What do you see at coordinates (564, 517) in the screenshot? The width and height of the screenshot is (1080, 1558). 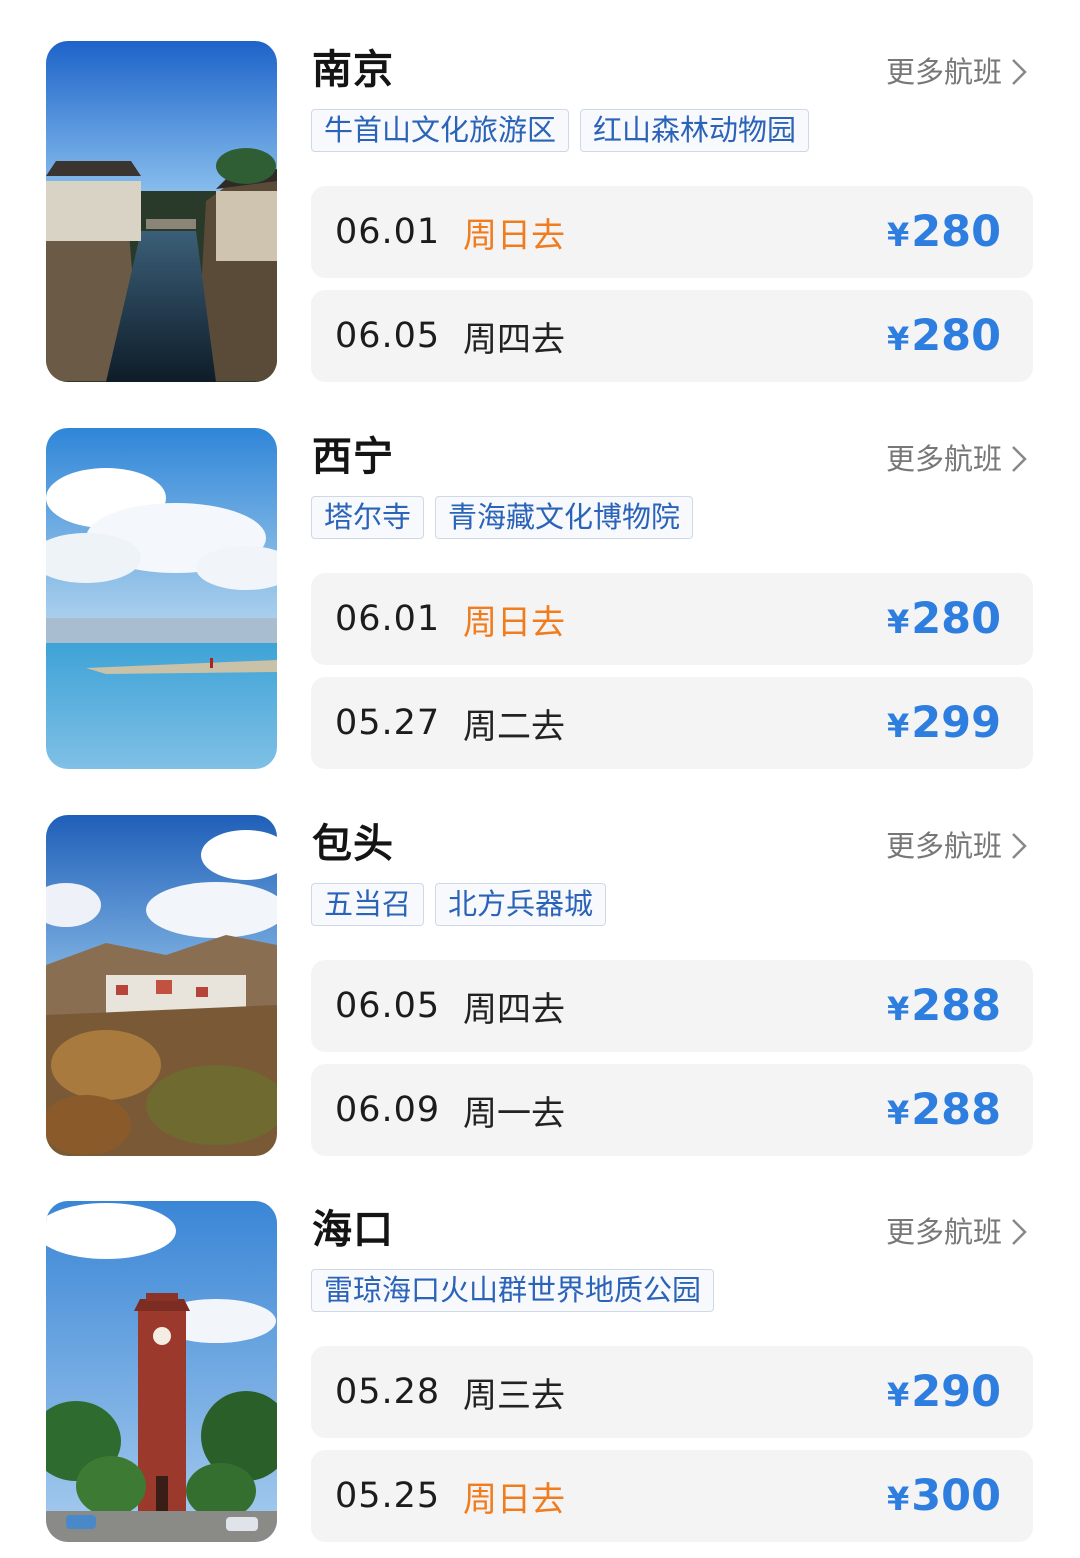 I see `attraction-tag: 青海藏文化博物院` at bounding box center [564, 517].